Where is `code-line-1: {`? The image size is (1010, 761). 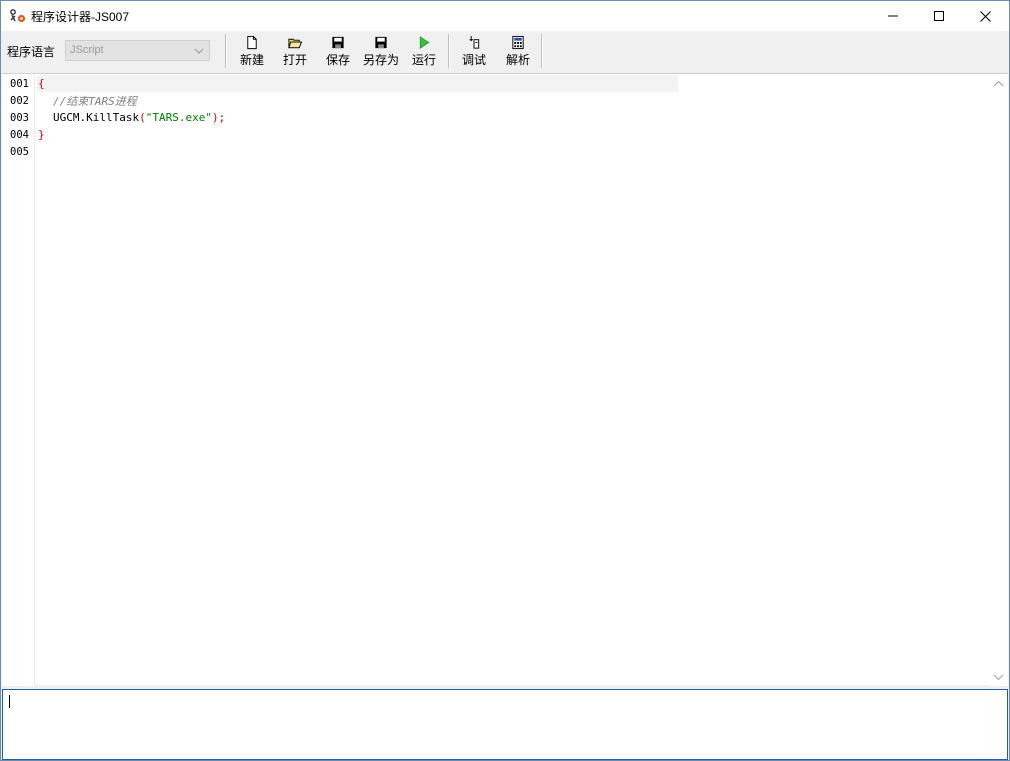
code-line-1: { is located at coordinates (41, 83).